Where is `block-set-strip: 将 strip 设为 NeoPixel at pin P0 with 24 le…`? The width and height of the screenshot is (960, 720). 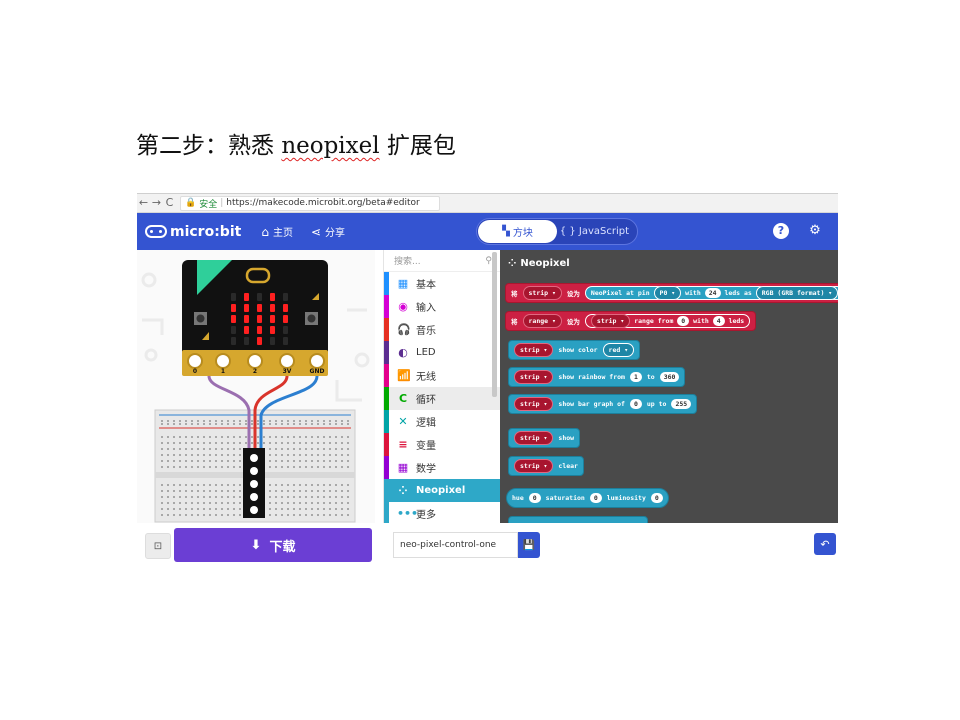
block-set-strip: 将 strip 设为 NeoPixel at pin P0 with 24 le… is located at coordinates (671, 293).